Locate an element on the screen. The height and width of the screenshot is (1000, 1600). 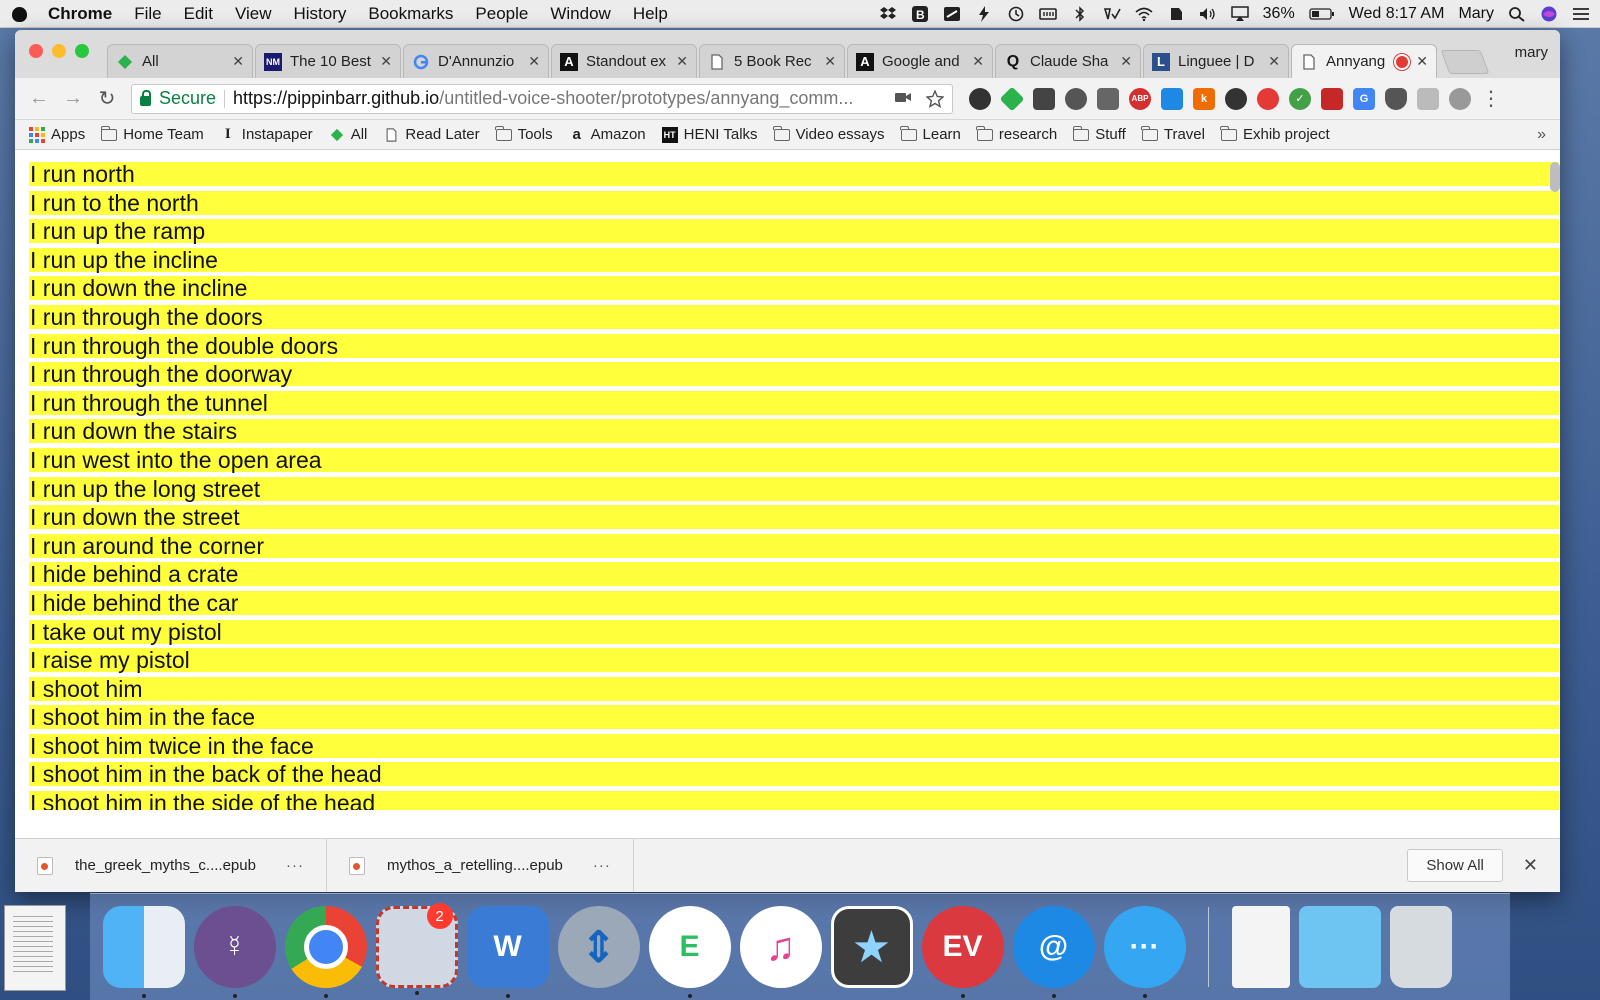
red-extension-icon is located at coordinates (1268, 98).